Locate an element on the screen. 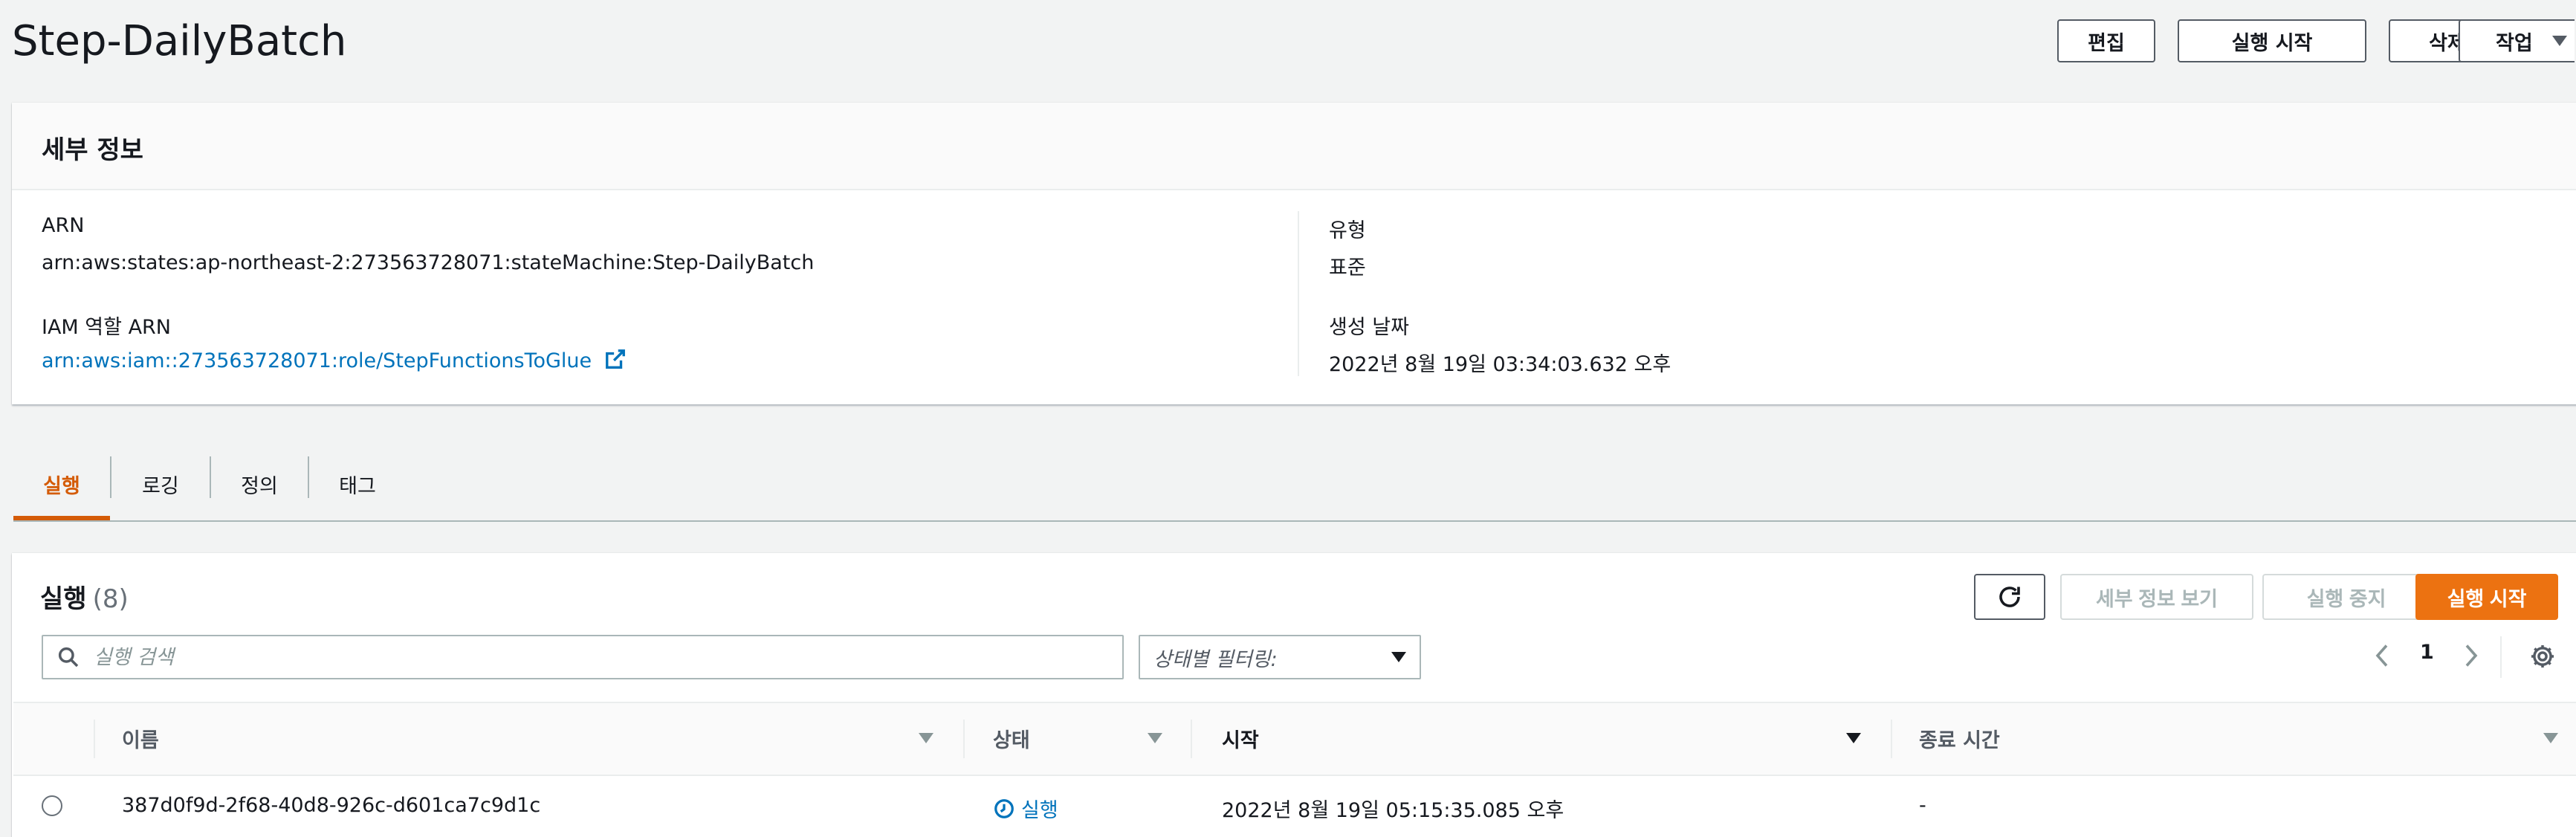 This screenshot has height=837, width=2576. edit-button-label: 편집 is located at coordinates (2106, 43).